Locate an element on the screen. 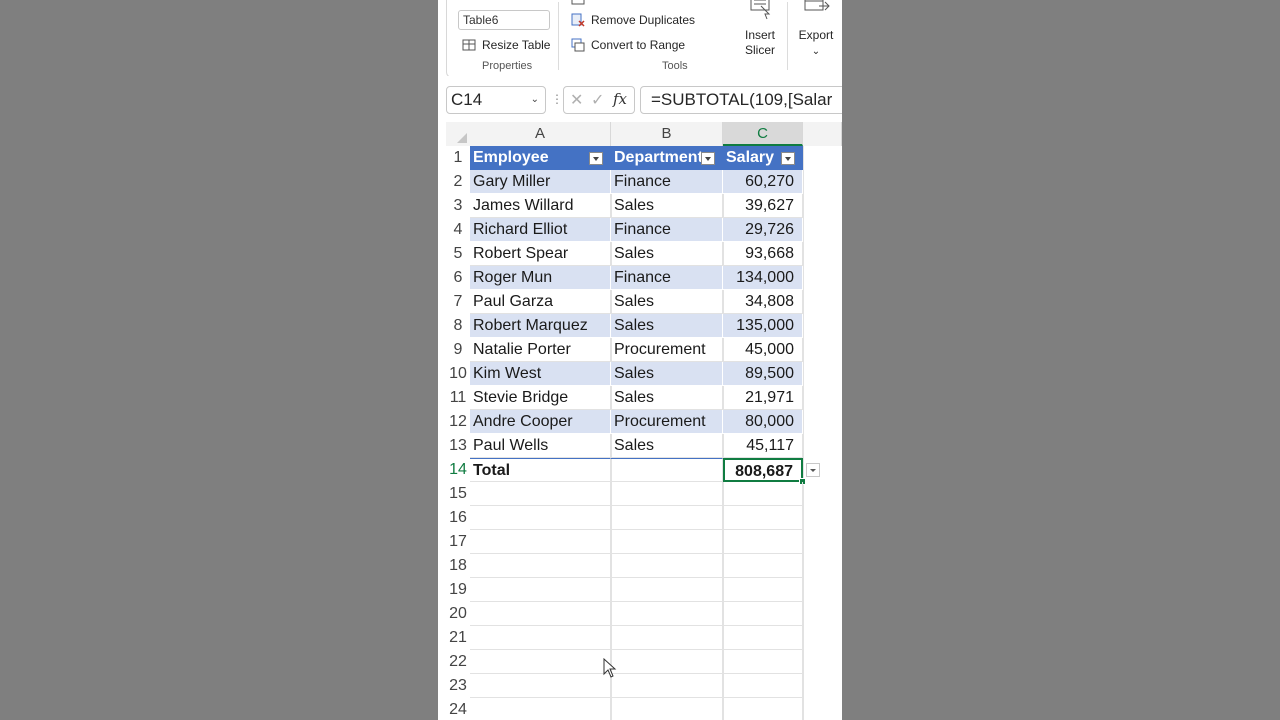  row-header: 11 is located at coordinates (458, 398).